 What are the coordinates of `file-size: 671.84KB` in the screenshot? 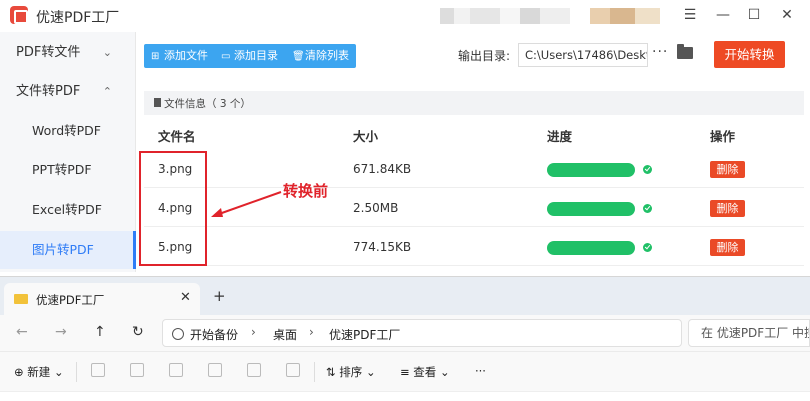 It's located at (382, 169).